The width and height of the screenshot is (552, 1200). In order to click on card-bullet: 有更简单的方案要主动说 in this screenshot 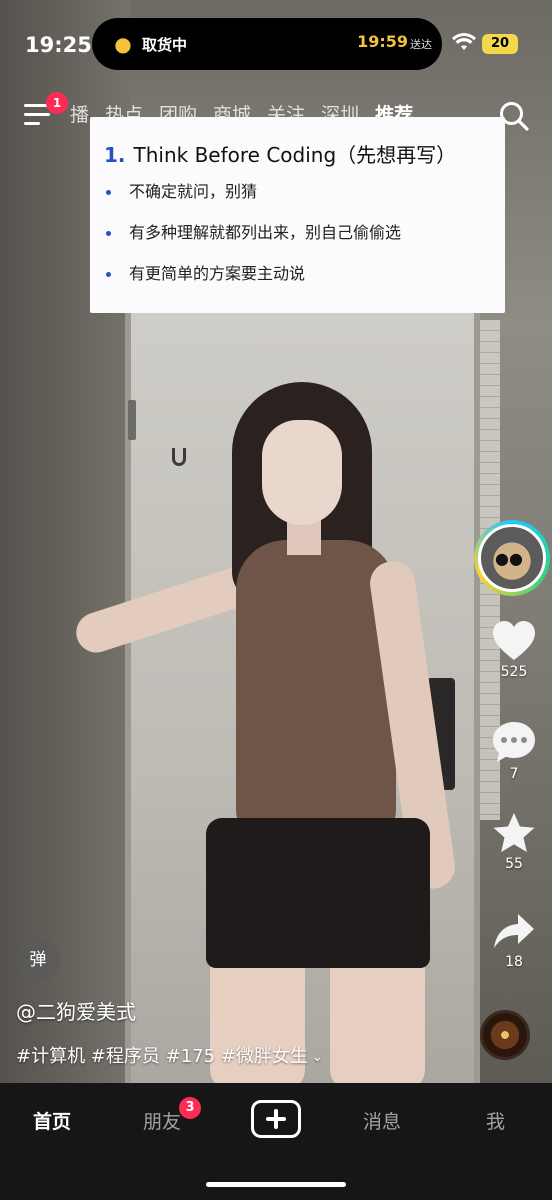, I will do `click(252, 283)`.